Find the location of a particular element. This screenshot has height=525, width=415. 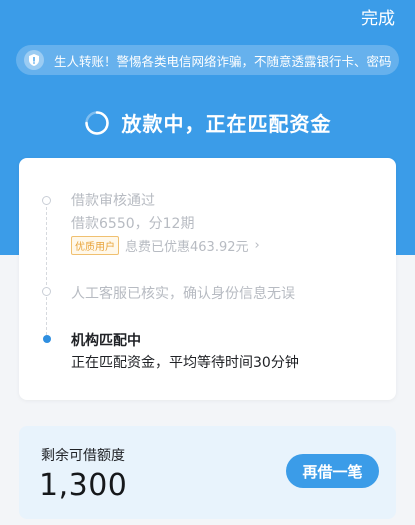

premium-user-badge: 优质用户 is located at coordinates (95, 245).